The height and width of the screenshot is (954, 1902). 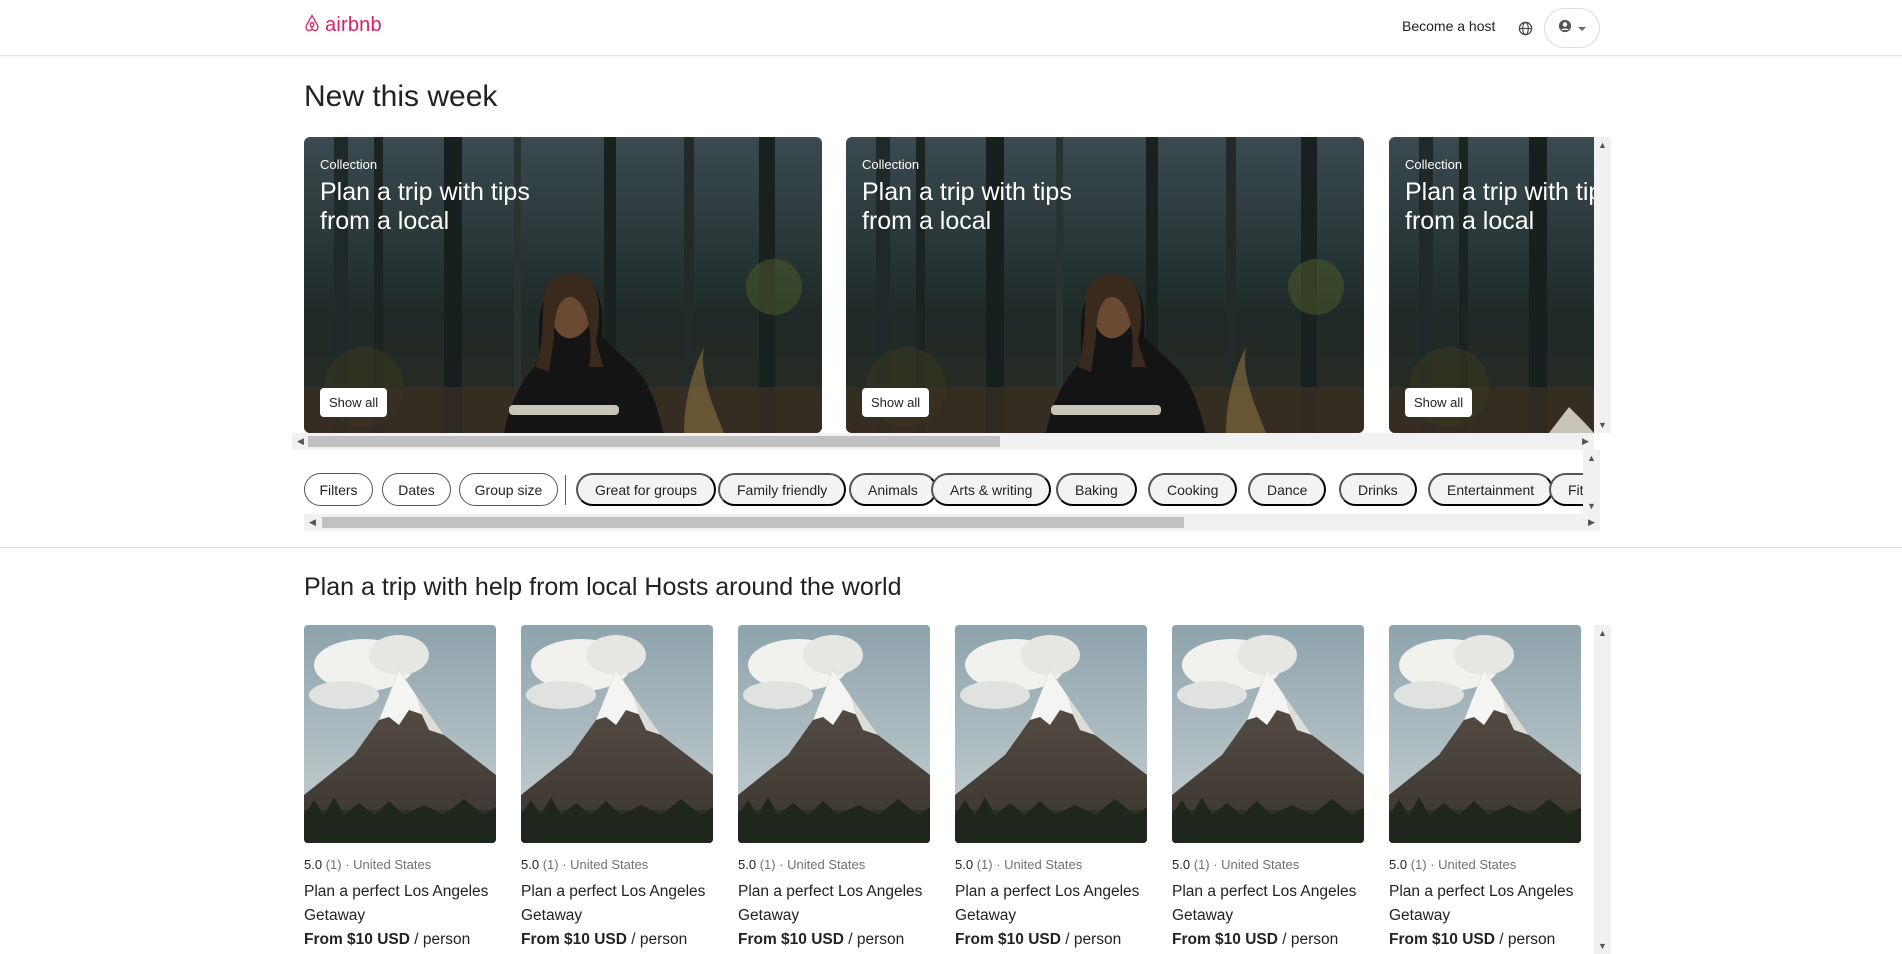 I want to click on category-chip: Cooking, so click(x=1193, y=489).